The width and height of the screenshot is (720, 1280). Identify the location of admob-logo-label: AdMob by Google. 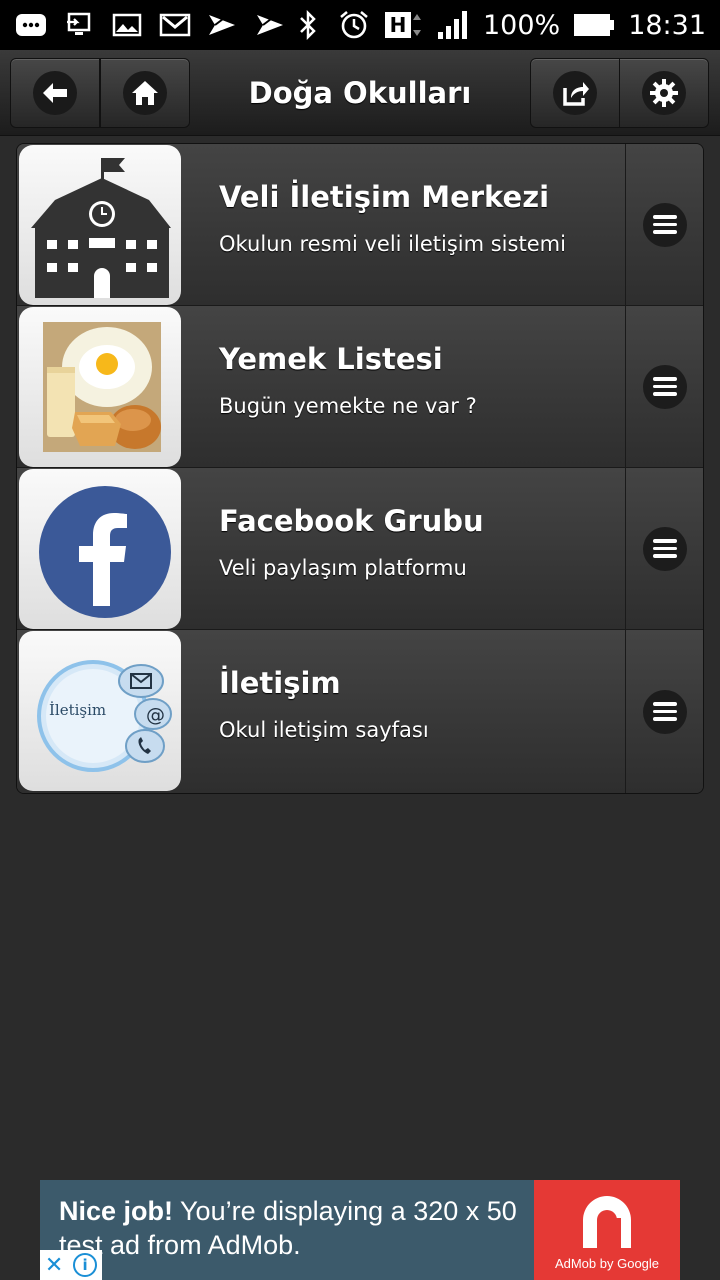
(607, 1263).